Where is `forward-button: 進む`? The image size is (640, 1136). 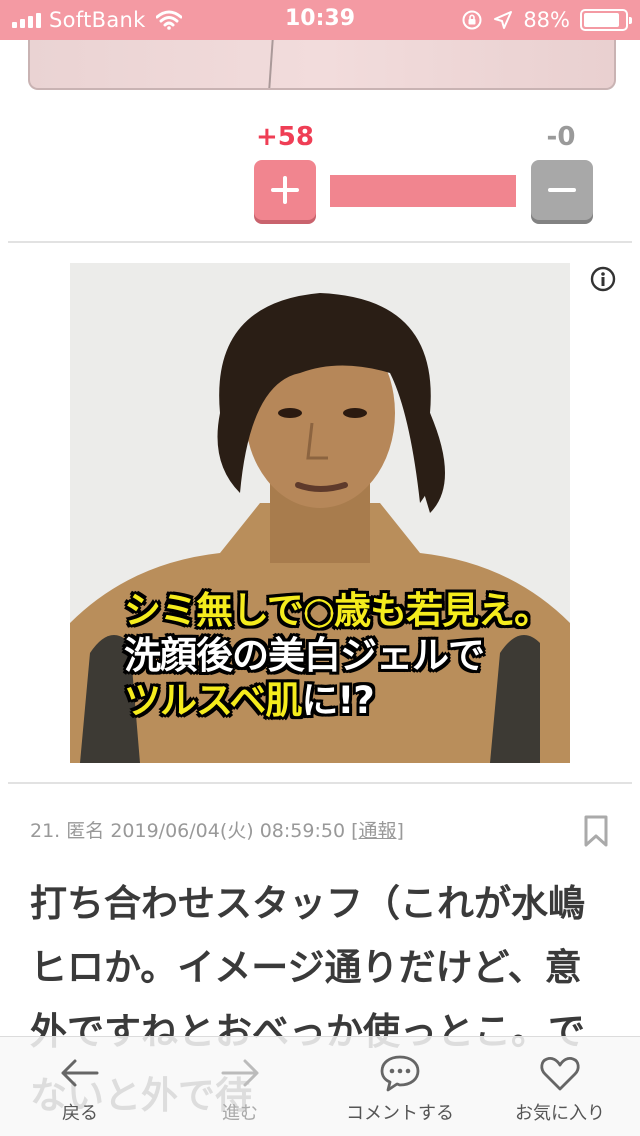 forward-button: 進む is located at coordinates (240, 1086).